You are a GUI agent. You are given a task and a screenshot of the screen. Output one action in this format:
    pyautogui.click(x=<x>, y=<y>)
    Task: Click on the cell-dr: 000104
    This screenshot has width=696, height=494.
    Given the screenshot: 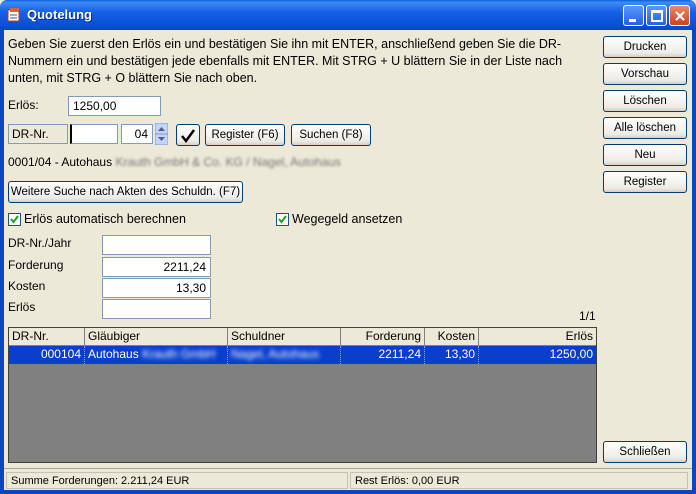 What is the action you would take?
    pyautogui.click(x=47, y=355)
    